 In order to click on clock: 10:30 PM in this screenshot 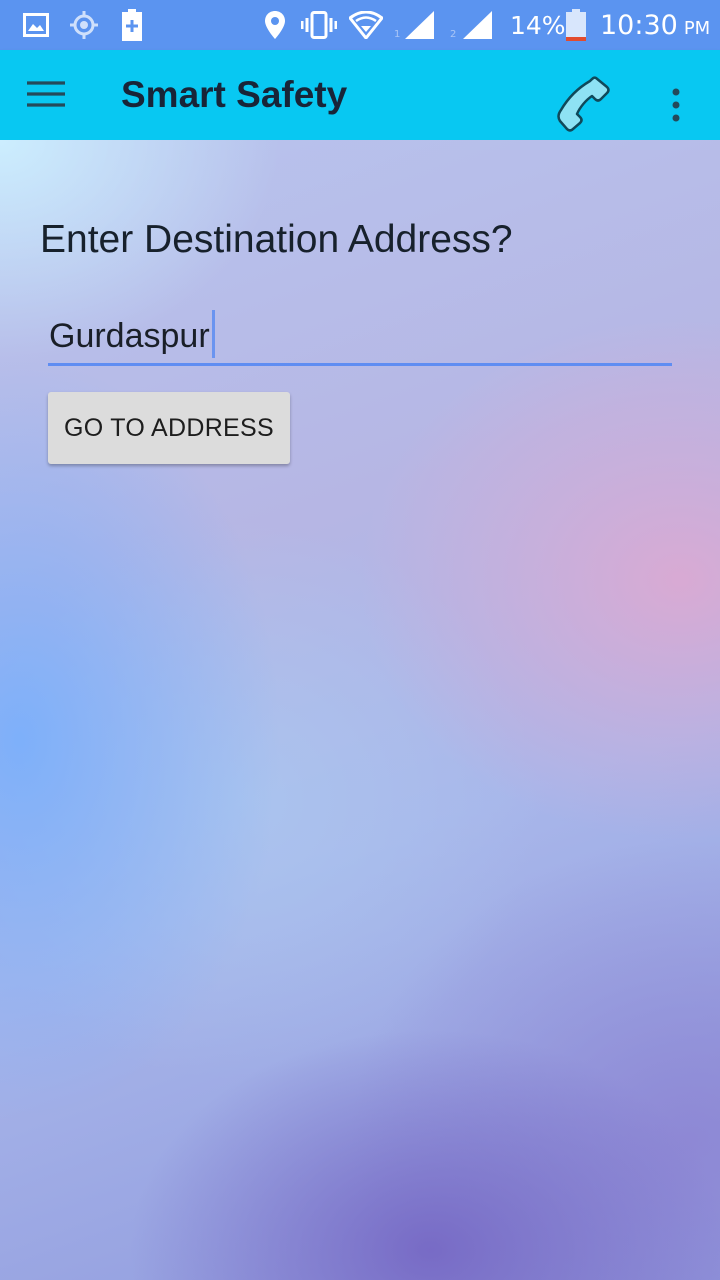, I will do `click(655, 25)`.